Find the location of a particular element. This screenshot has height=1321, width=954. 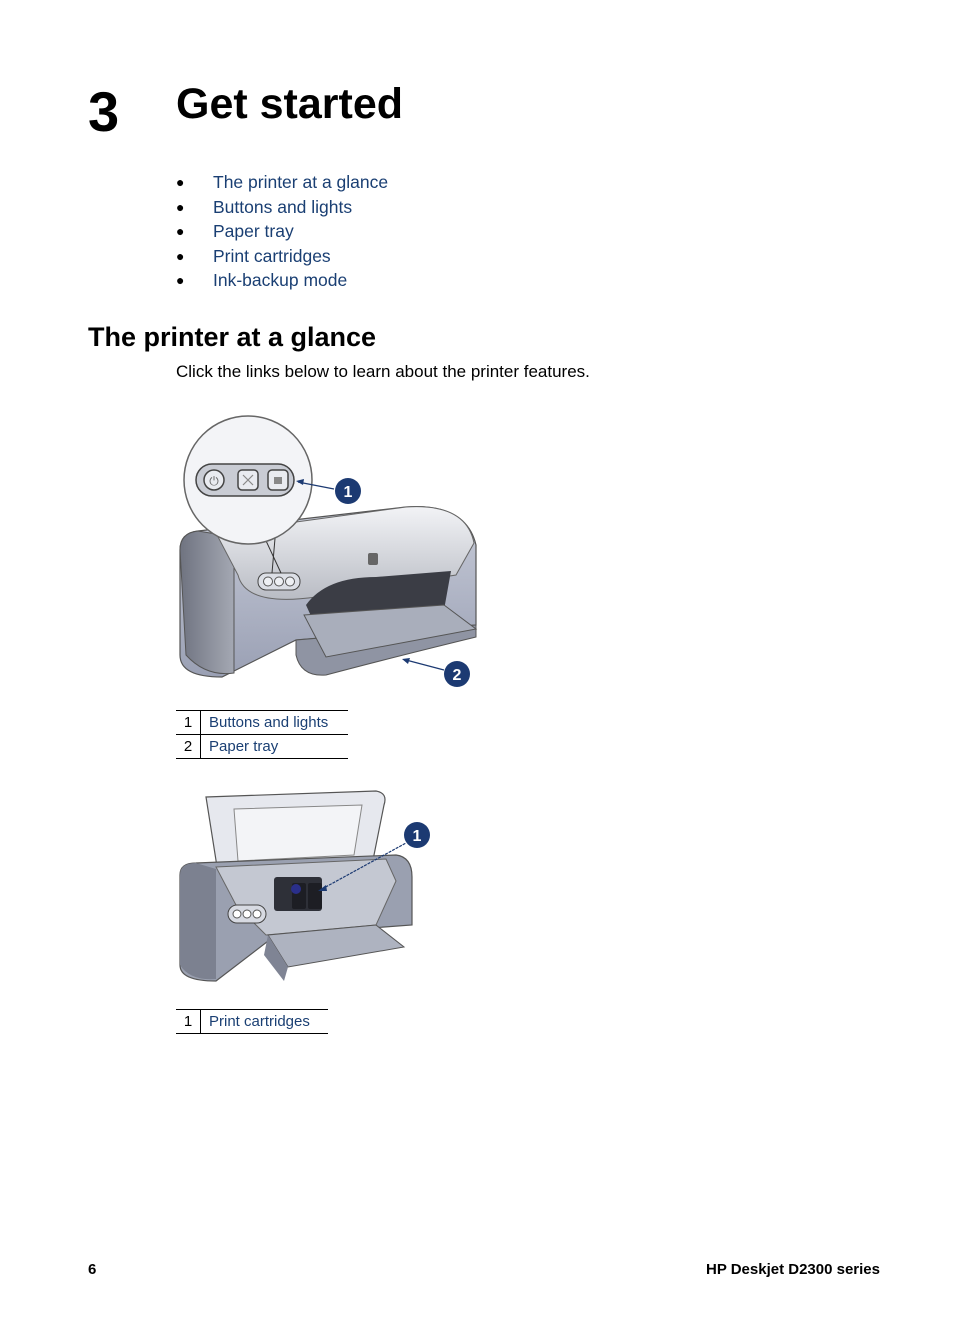

page-number: 6 is located at coordinates (92, 1269).